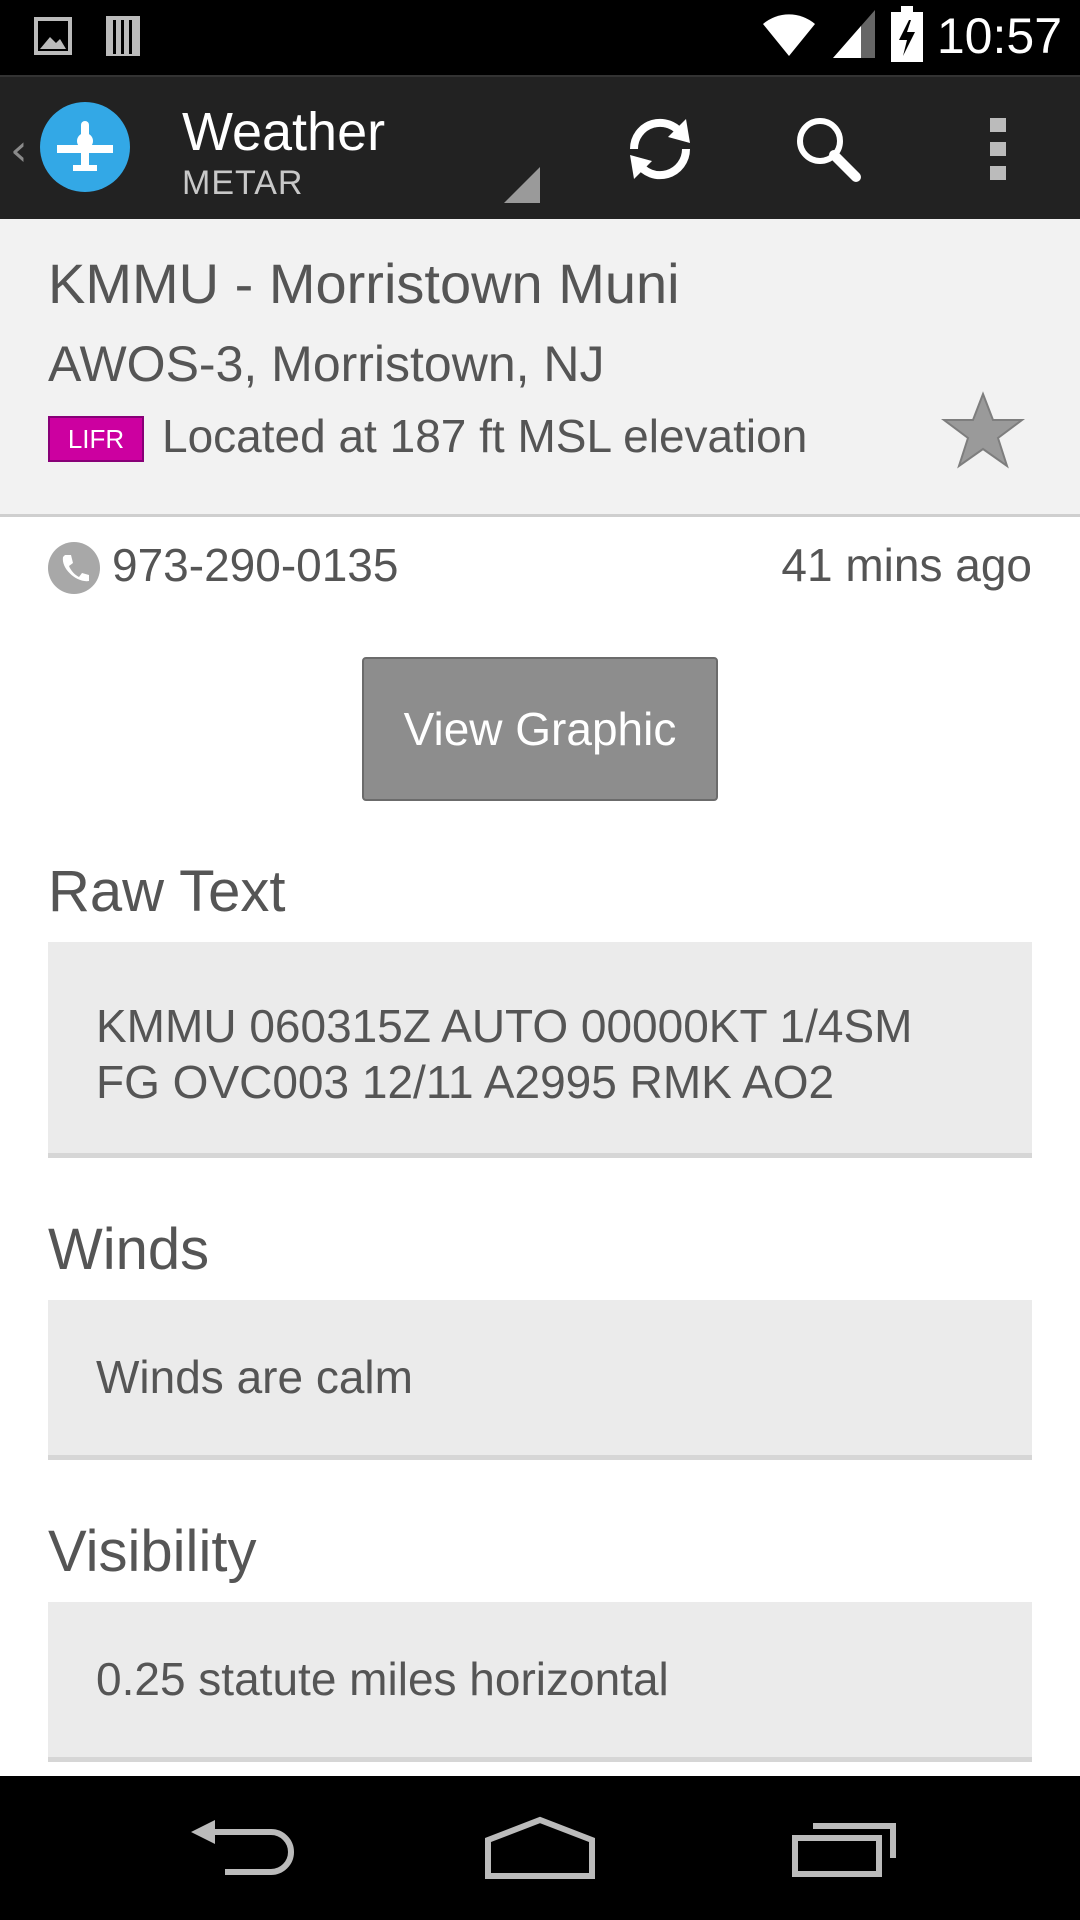  What do you see at coordinates (284, 132) in the screenshot?
I see `page-title: Weather` at bounding box center [284, 132].